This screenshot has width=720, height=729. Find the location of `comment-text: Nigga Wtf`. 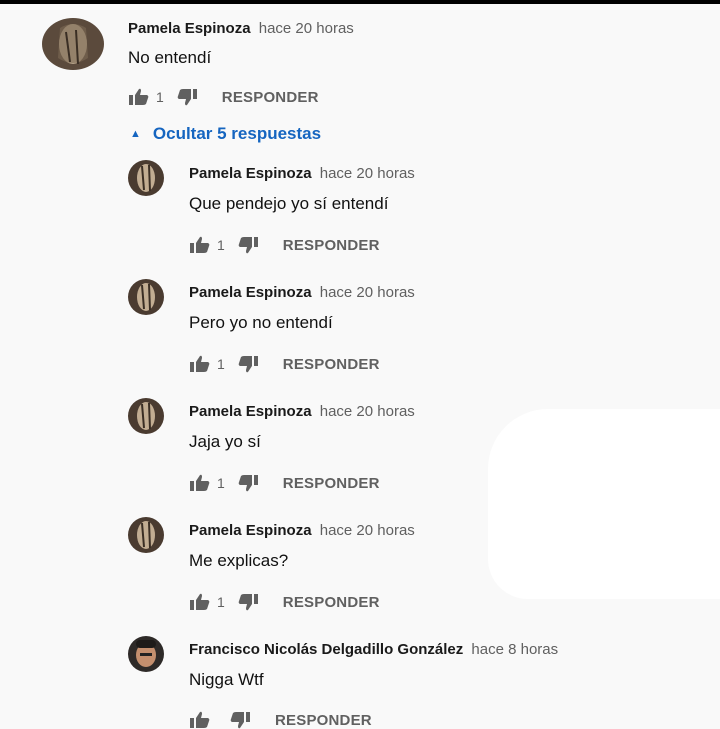

comment-text: Nigga Wtf is located at coordinates (226, 679).